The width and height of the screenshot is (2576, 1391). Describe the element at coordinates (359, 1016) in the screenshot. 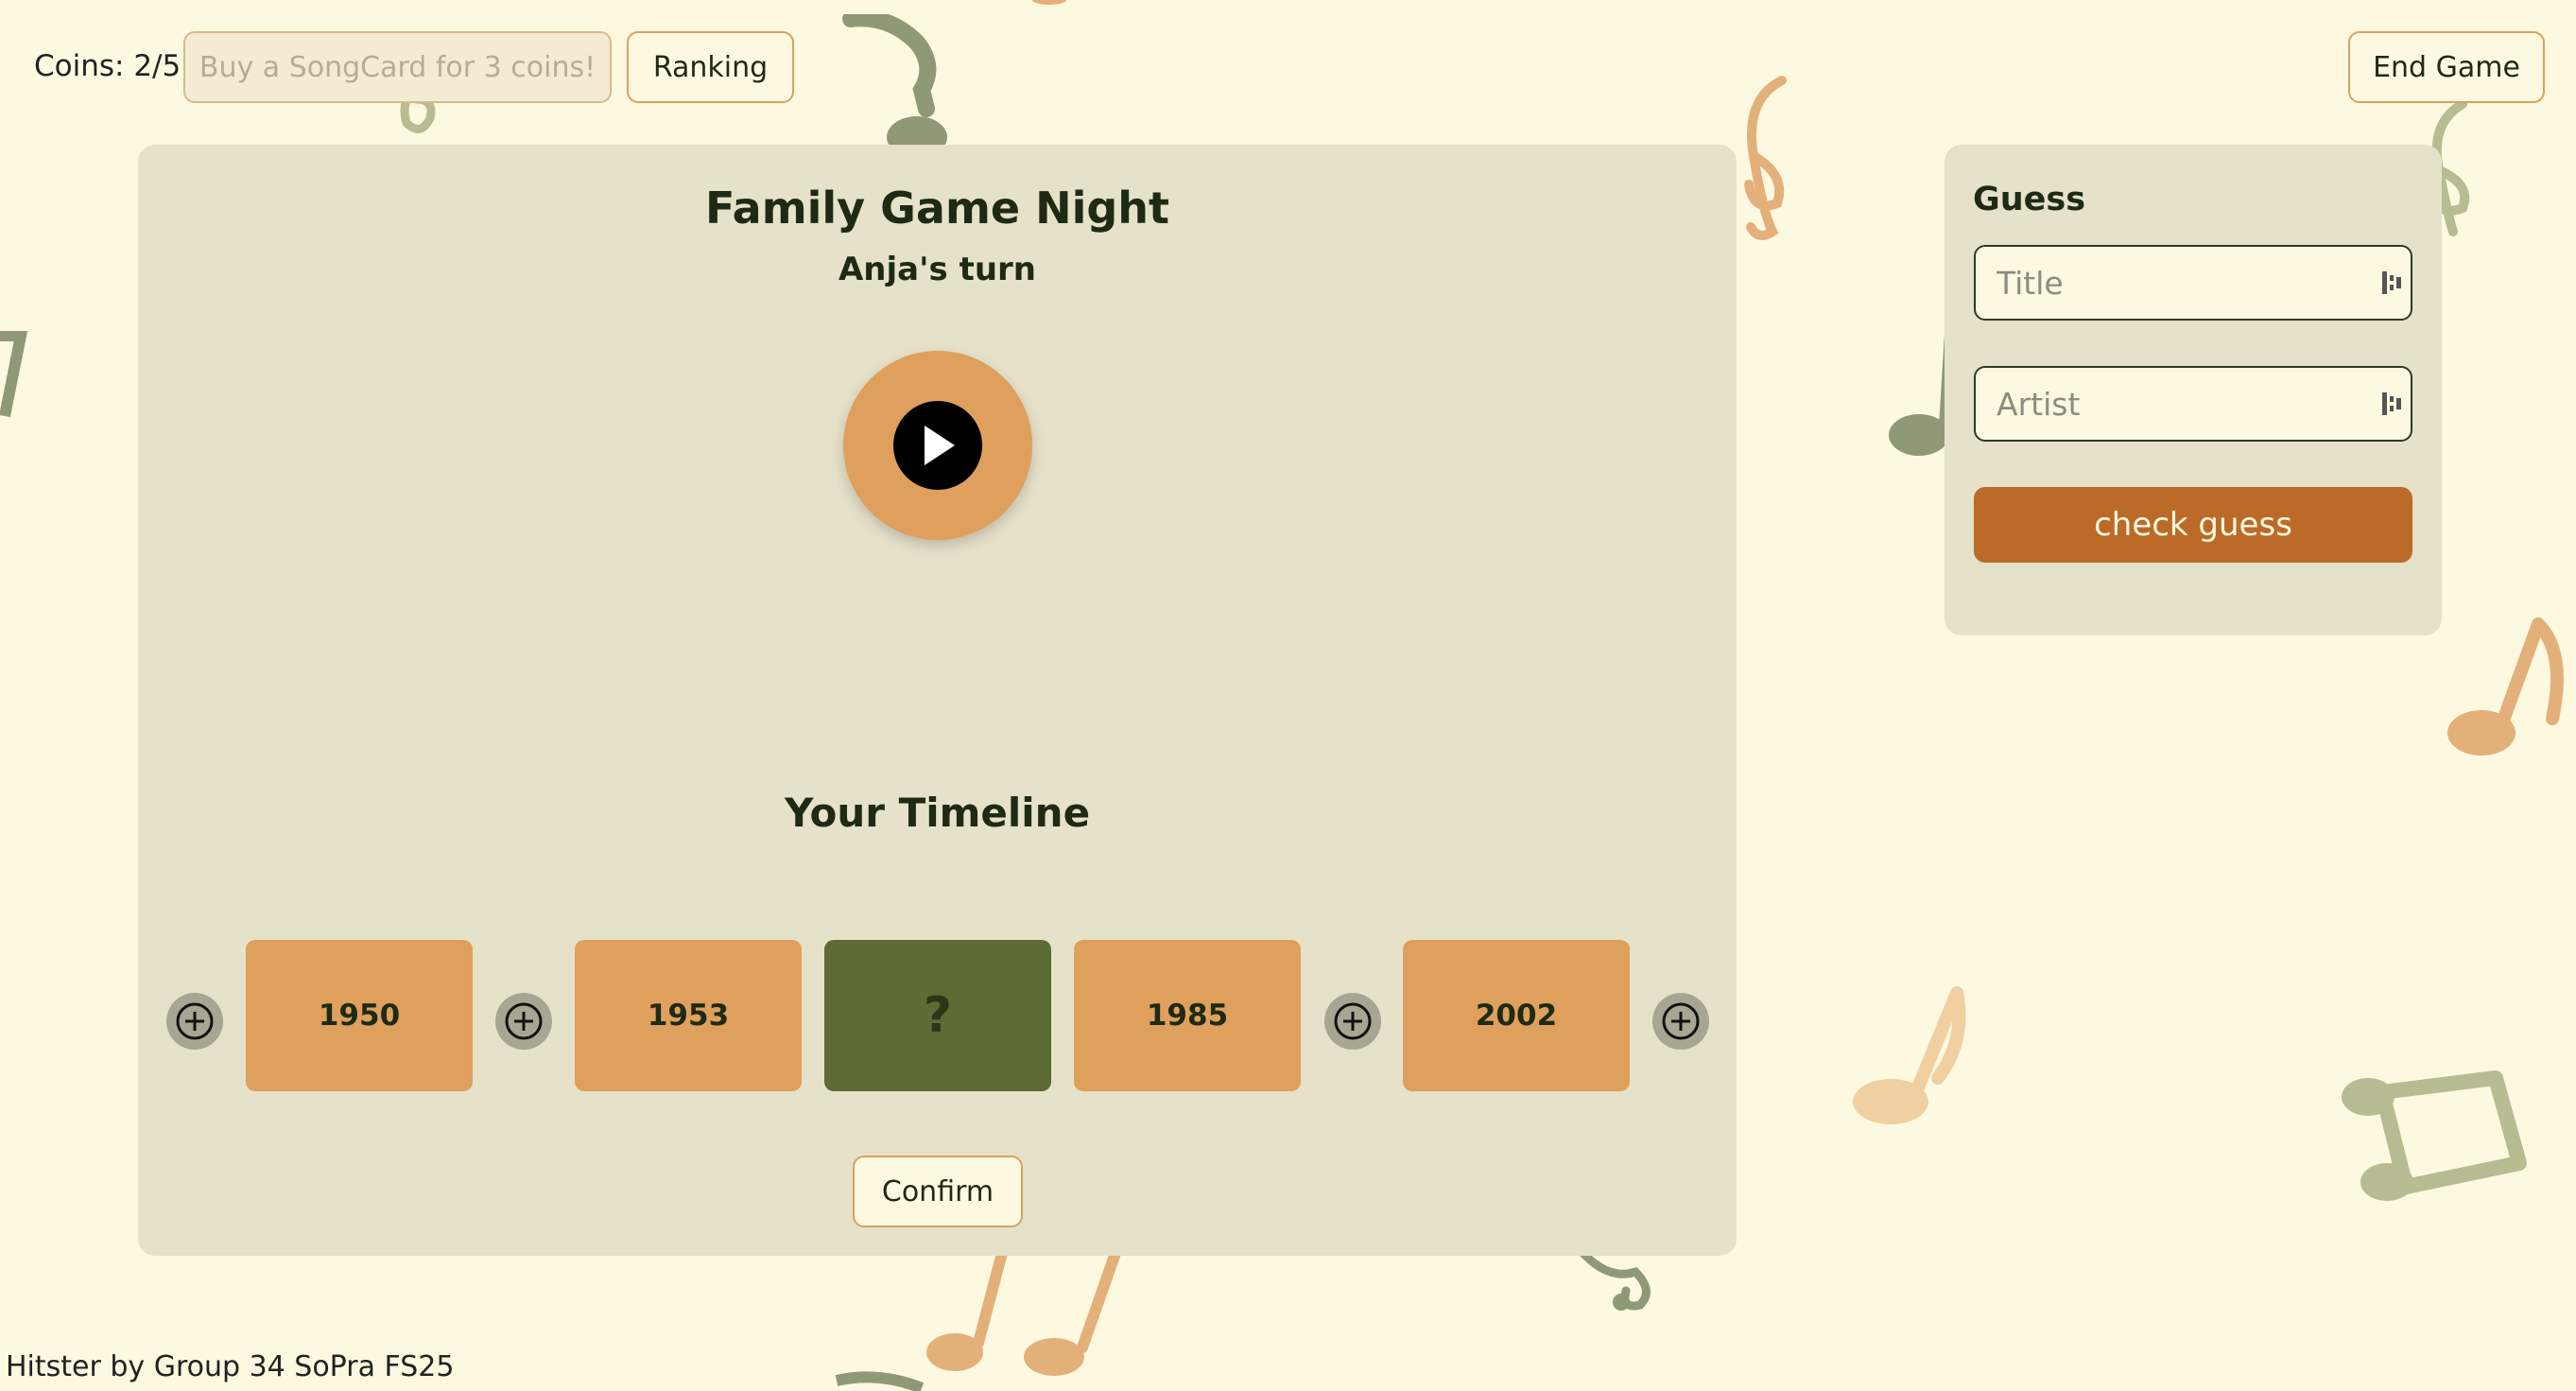

I see `timeline-card: 1950` at that location.